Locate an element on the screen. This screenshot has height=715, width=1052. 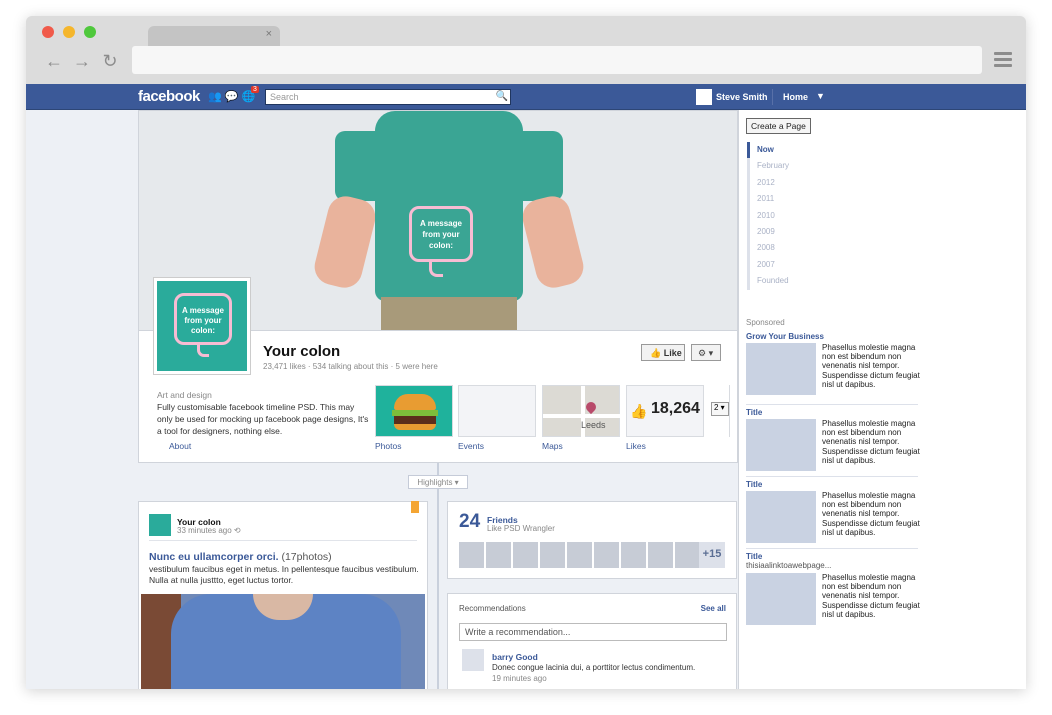
close-window-button is located at coordinates (48, 32).